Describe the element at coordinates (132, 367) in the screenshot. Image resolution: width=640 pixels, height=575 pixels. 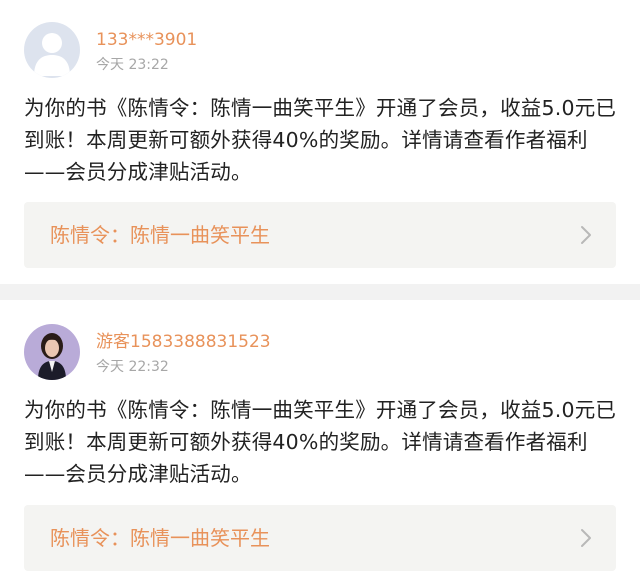
I see `timestamp: 今天 22:32` at that location.